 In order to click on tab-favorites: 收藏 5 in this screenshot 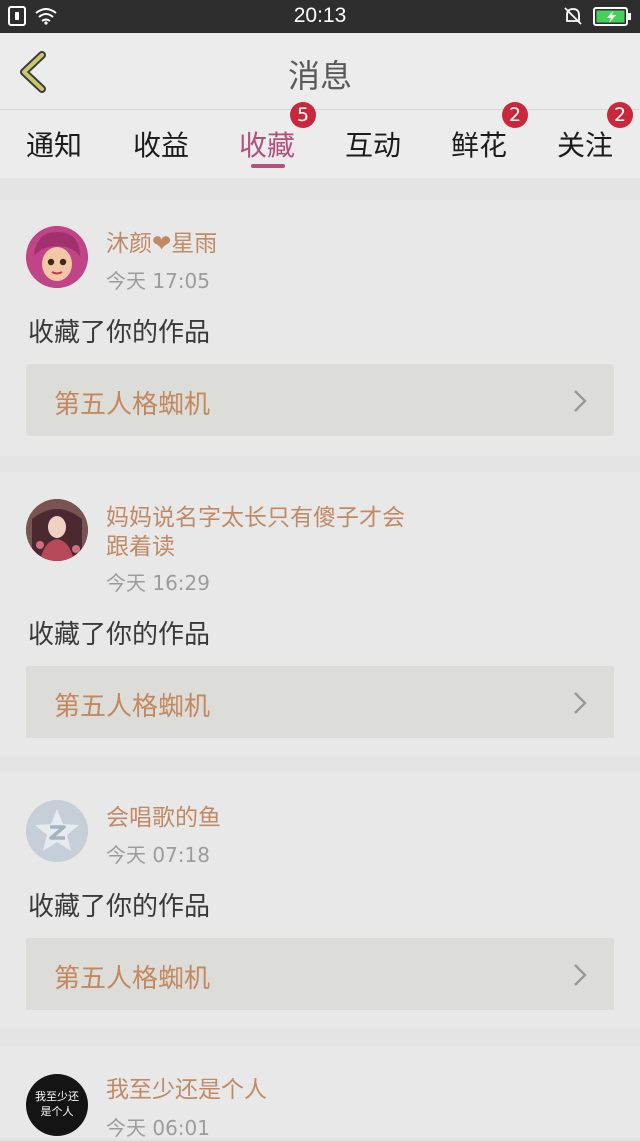, I will do `click(267, 140)`.